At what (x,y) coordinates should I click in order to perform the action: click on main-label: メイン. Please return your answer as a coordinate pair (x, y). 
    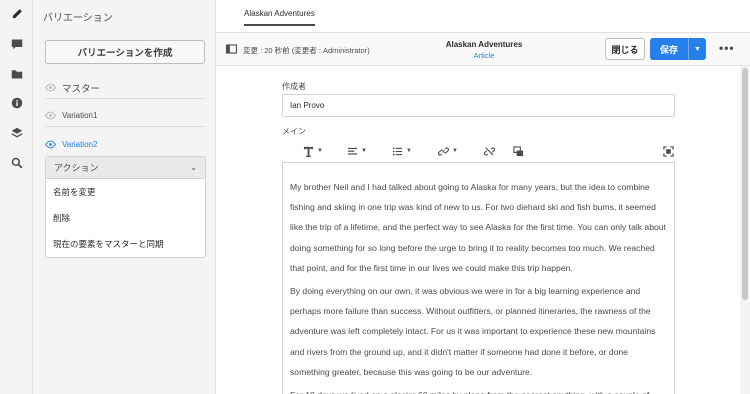
    Looking at the image, I should click on (294, 131).